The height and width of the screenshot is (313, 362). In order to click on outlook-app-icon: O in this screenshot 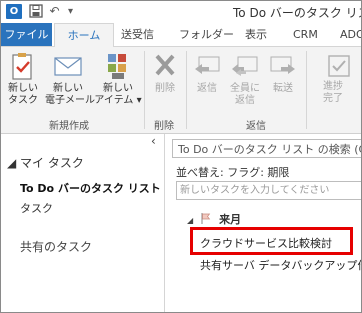, I will do `click(14, 11)`.